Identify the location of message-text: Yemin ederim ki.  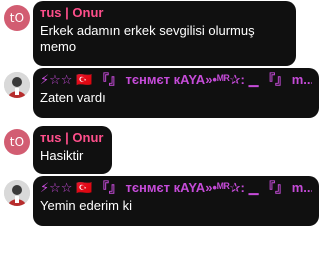
(86, 205).